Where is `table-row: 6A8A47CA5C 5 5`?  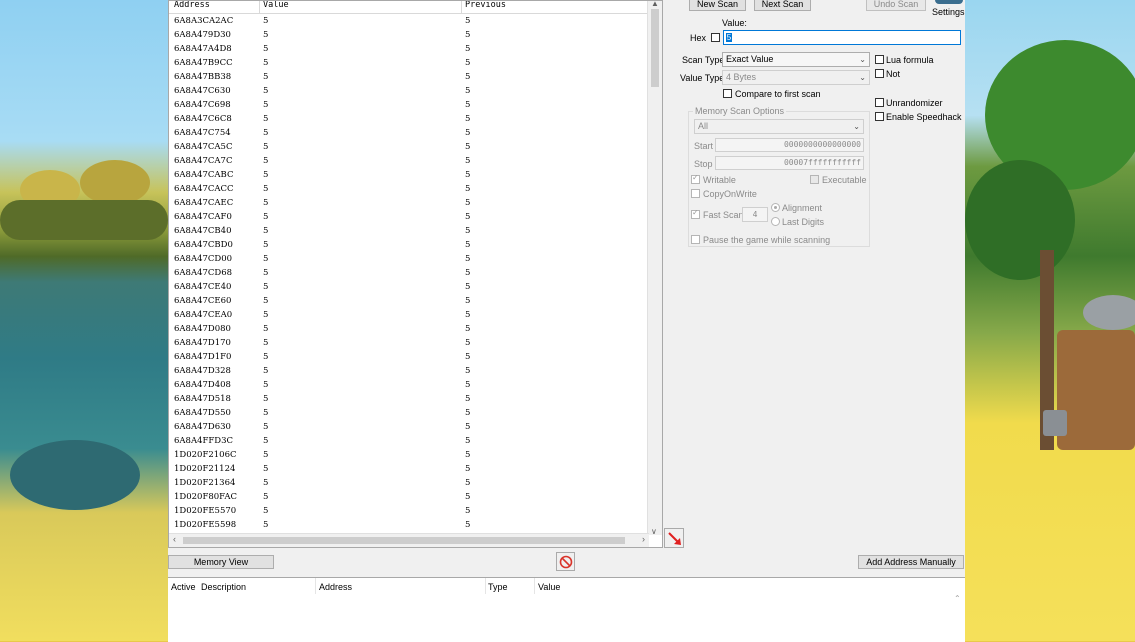 table-row: 6A8A47CA5C 5 5 is located at coordinates (409, 148).